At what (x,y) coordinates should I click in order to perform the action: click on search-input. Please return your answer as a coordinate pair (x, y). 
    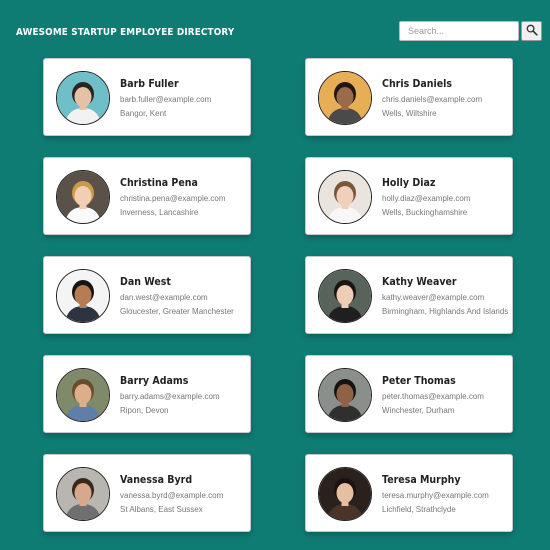
    Looking at the image, I should click on (459, 31).